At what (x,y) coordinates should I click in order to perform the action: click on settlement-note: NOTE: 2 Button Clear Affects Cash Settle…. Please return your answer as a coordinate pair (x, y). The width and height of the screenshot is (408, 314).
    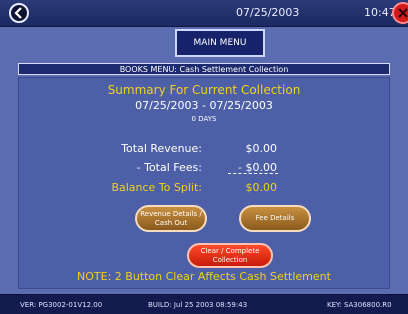
    Looking at the image, I should click on (204, 276).